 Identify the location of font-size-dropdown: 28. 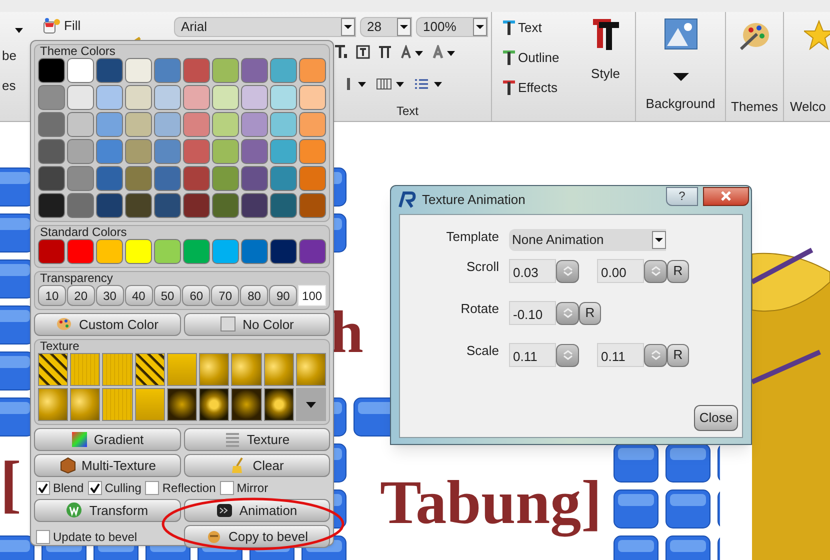
(386, 27).